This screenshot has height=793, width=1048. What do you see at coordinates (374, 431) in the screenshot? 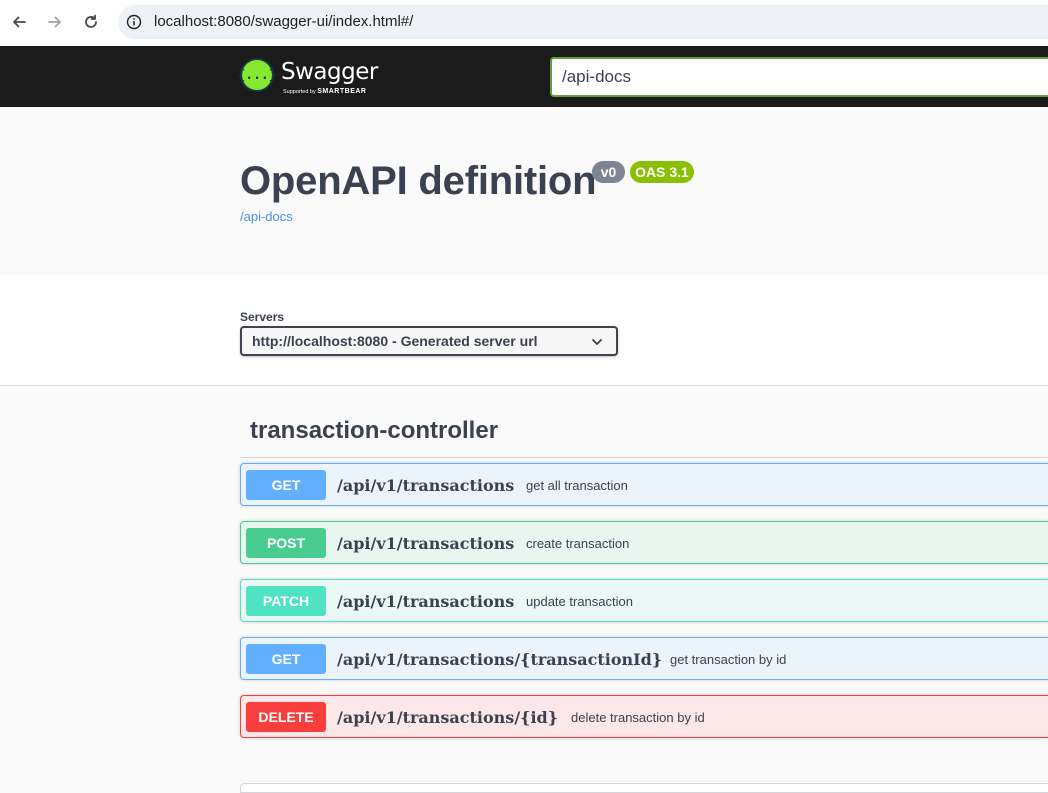
I see `tag-header-transaction-controller: transaction-controller` at bounding box center [374, 431].